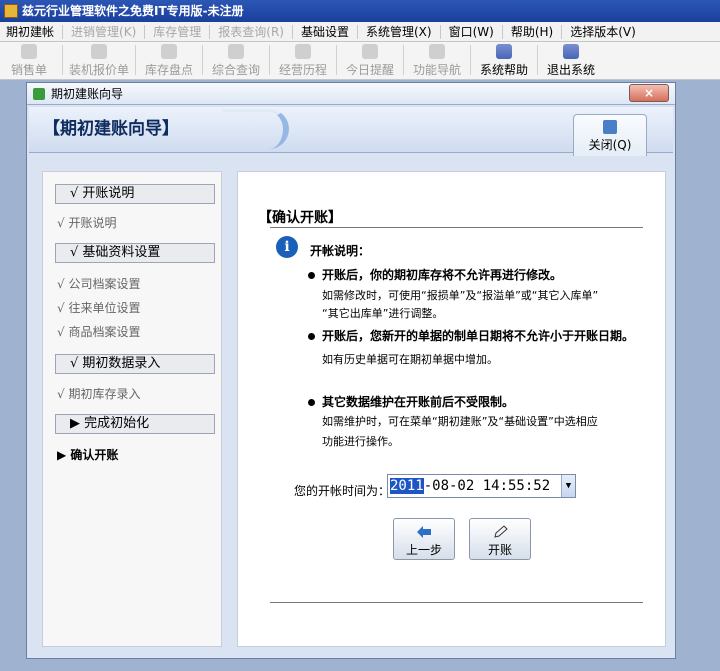 This screenshot has width=720, height=671. I want to click on menu-basic-settings: 基础设置, so click(325, 32).